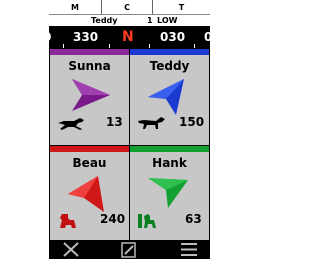  Describe the element at coordinates (189, 249) in the screenshot. I see `menu-icon` at that location.